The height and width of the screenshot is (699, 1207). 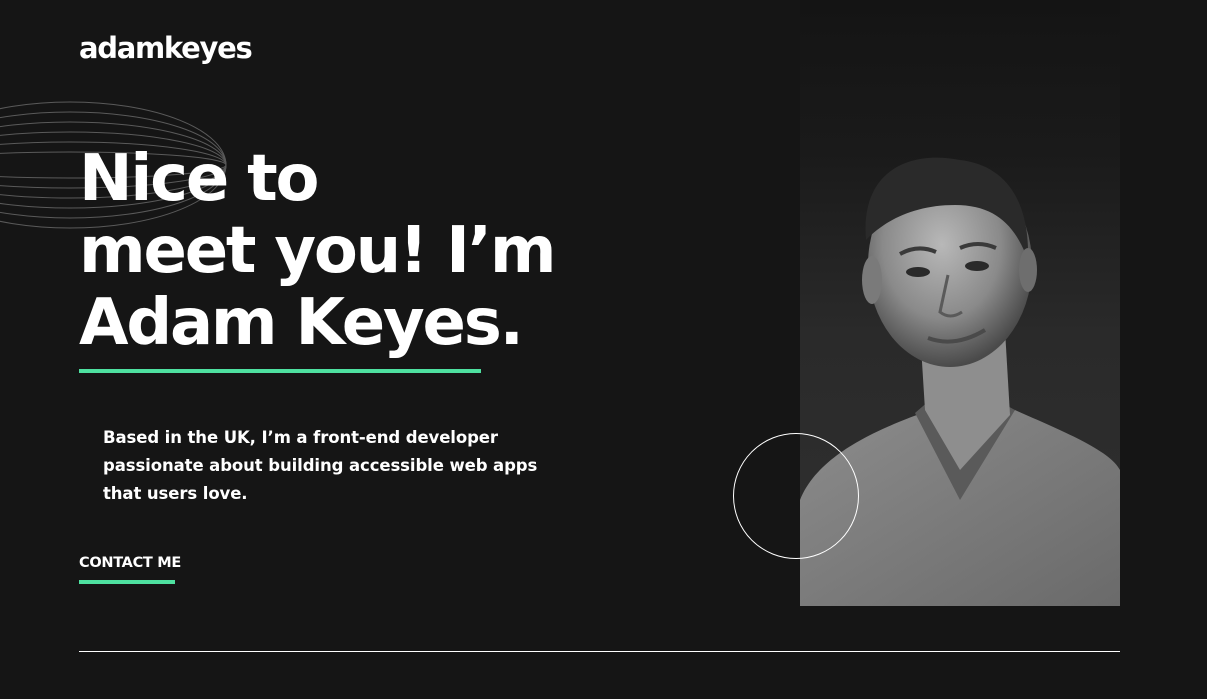 I want to click on heading-underline, so click(x=280, y=371).